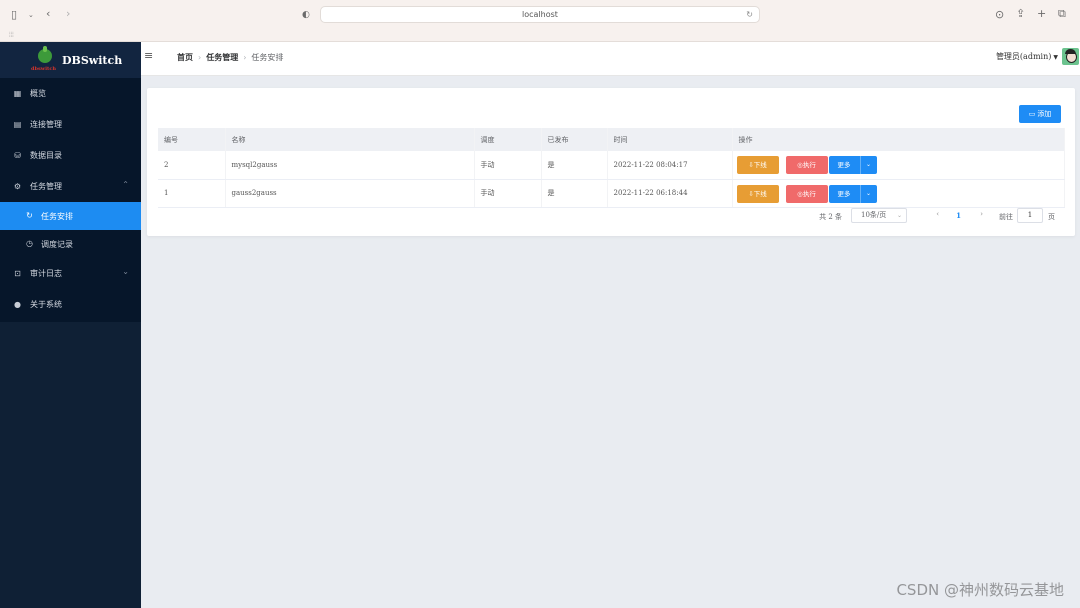  Describe the element at coordinates (508, 139) in the screenshot. I see `column-header-schedule: 调度` at that location.